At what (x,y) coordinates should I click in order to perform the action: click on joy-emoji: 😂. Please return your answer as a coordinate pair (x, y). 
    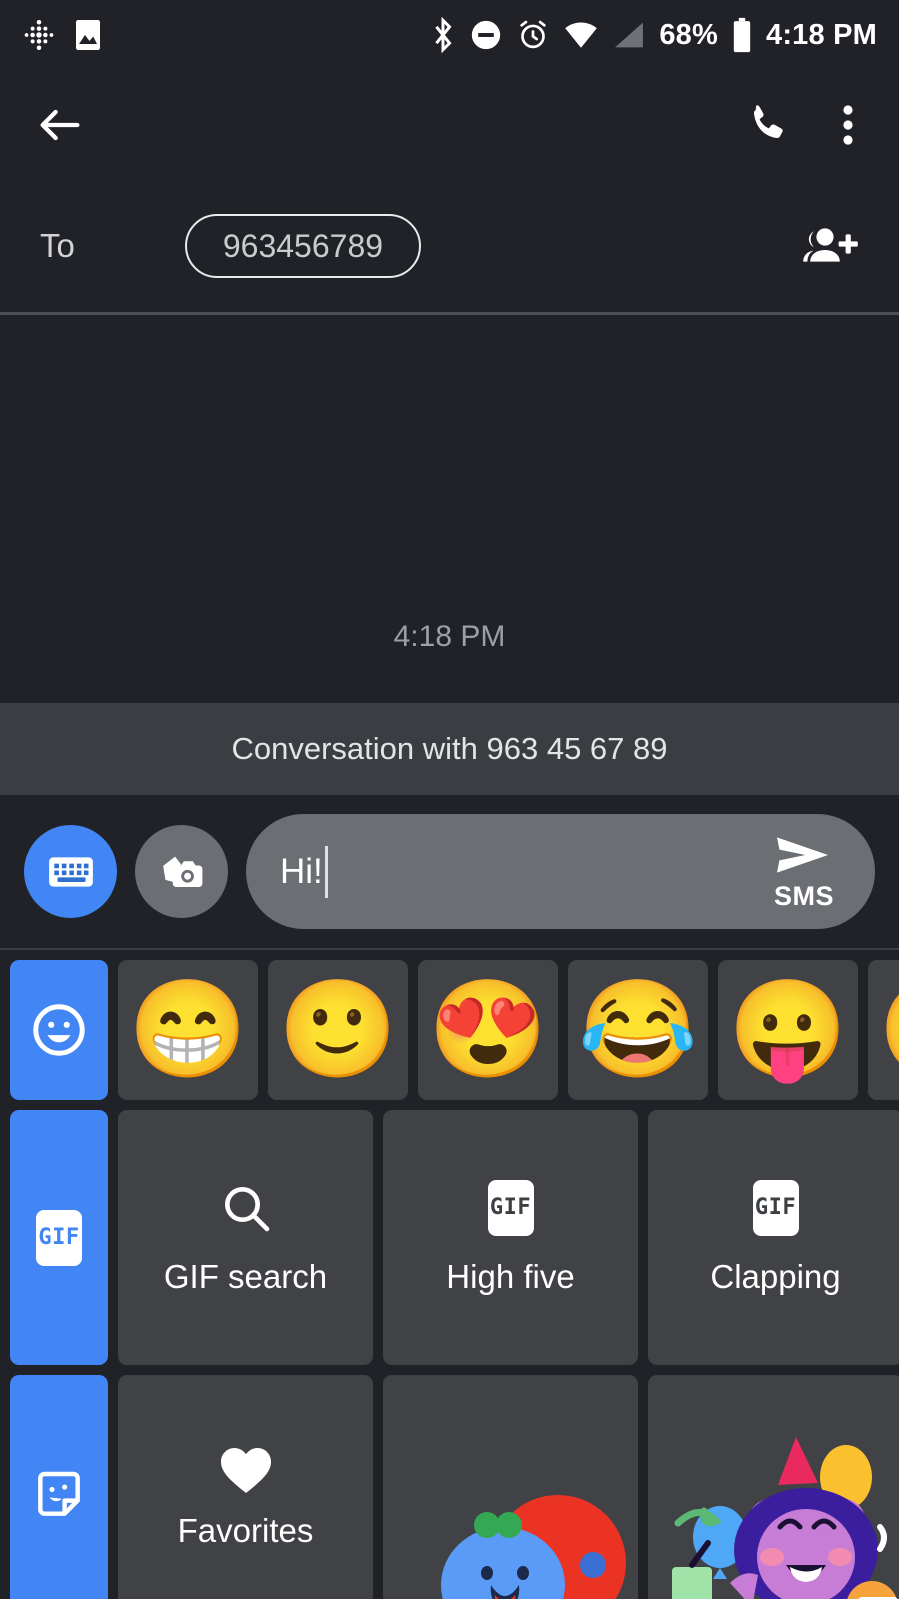
    Looking at the image, I should click on (638, 1029).